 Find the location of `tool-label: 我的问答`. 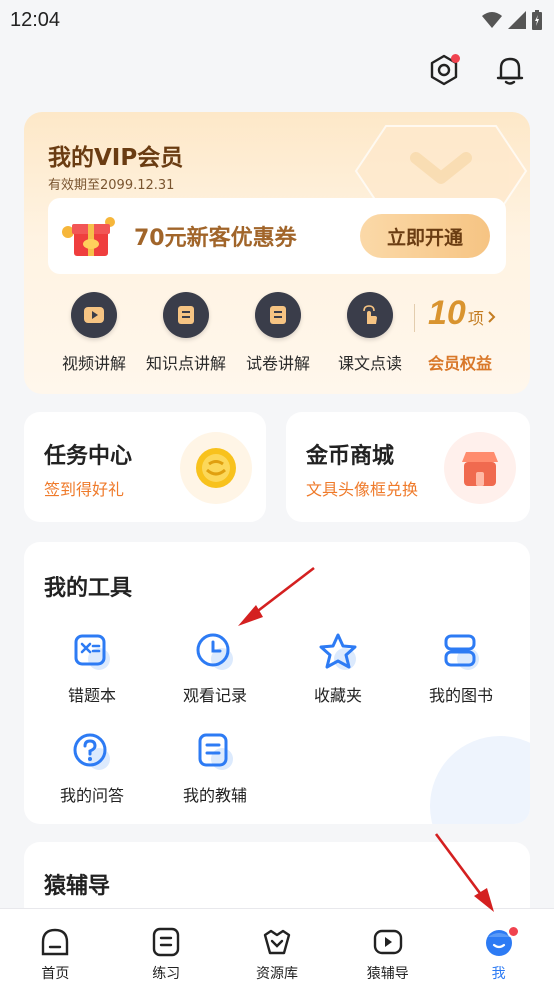

tool-label: 我的问答 is located at coordinates (91, 795).